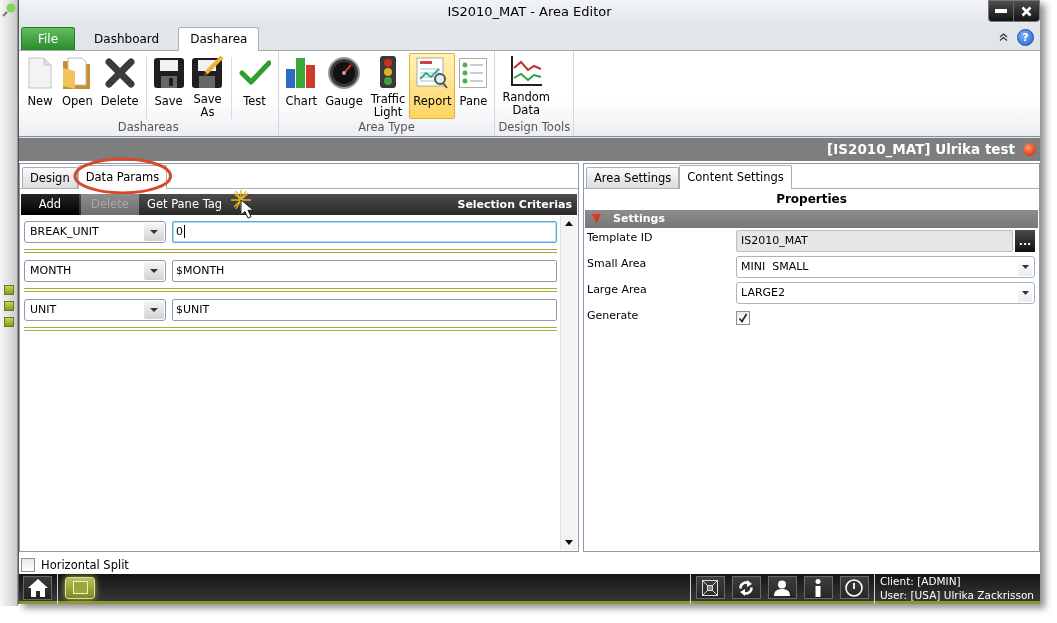 The image size is (1057, 623). I want to click on scroll-up-icon, so click(569, 223).